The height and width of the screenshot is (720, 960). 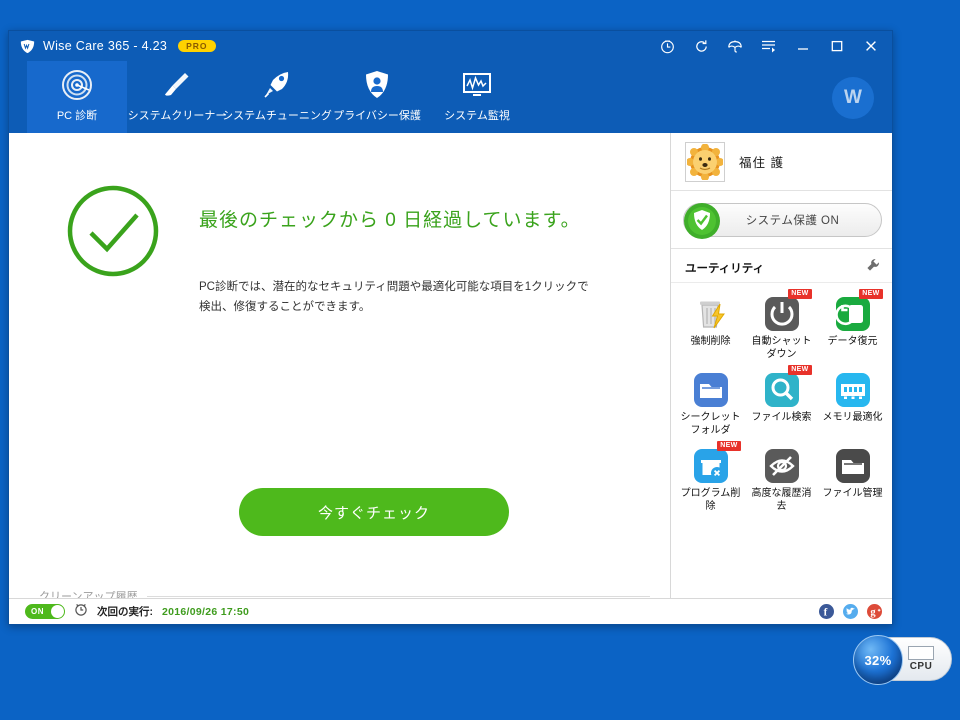 I want to click on tab-system-cleaner: システムクリーナー, so click(x=177, y=97).